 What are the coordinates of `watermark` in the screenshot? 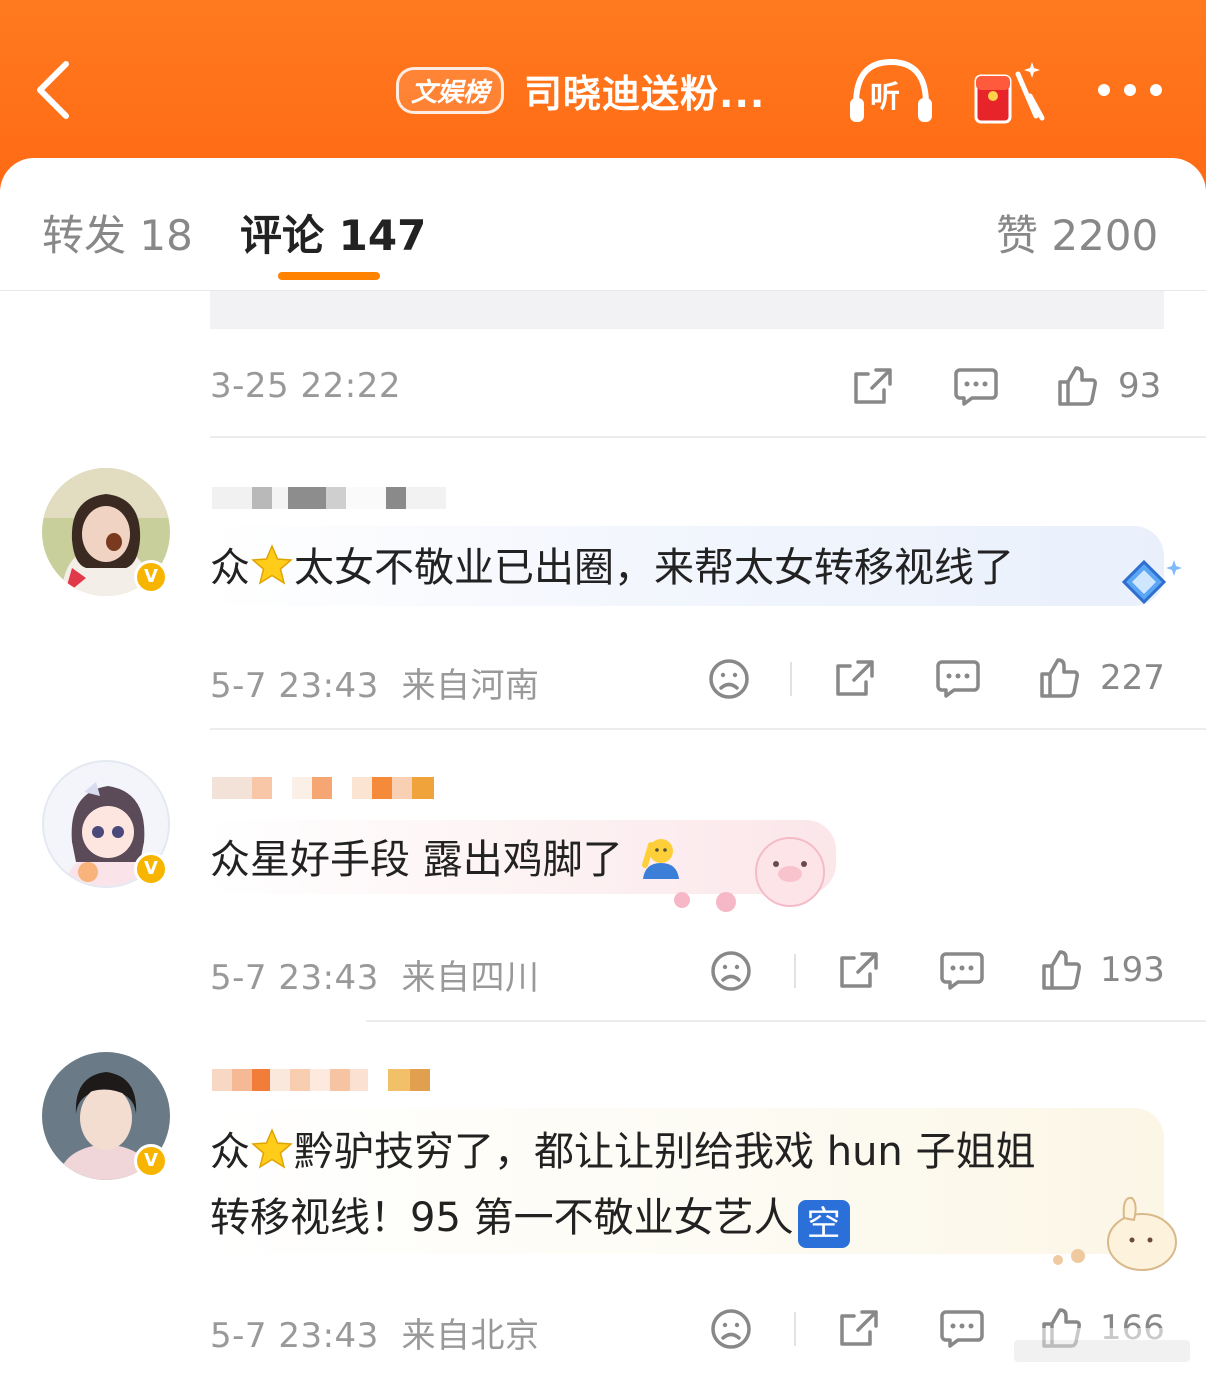 It's located at (1102, 1351).